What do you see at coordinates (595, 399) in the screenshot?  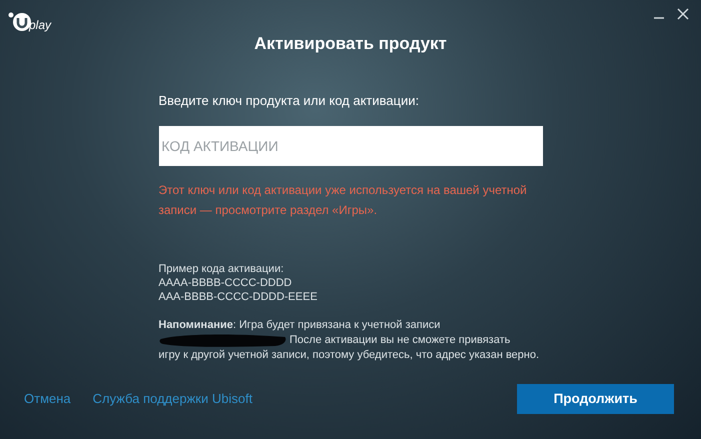 I see `continue-button: Продолжить` at bounding box center [595, 399].